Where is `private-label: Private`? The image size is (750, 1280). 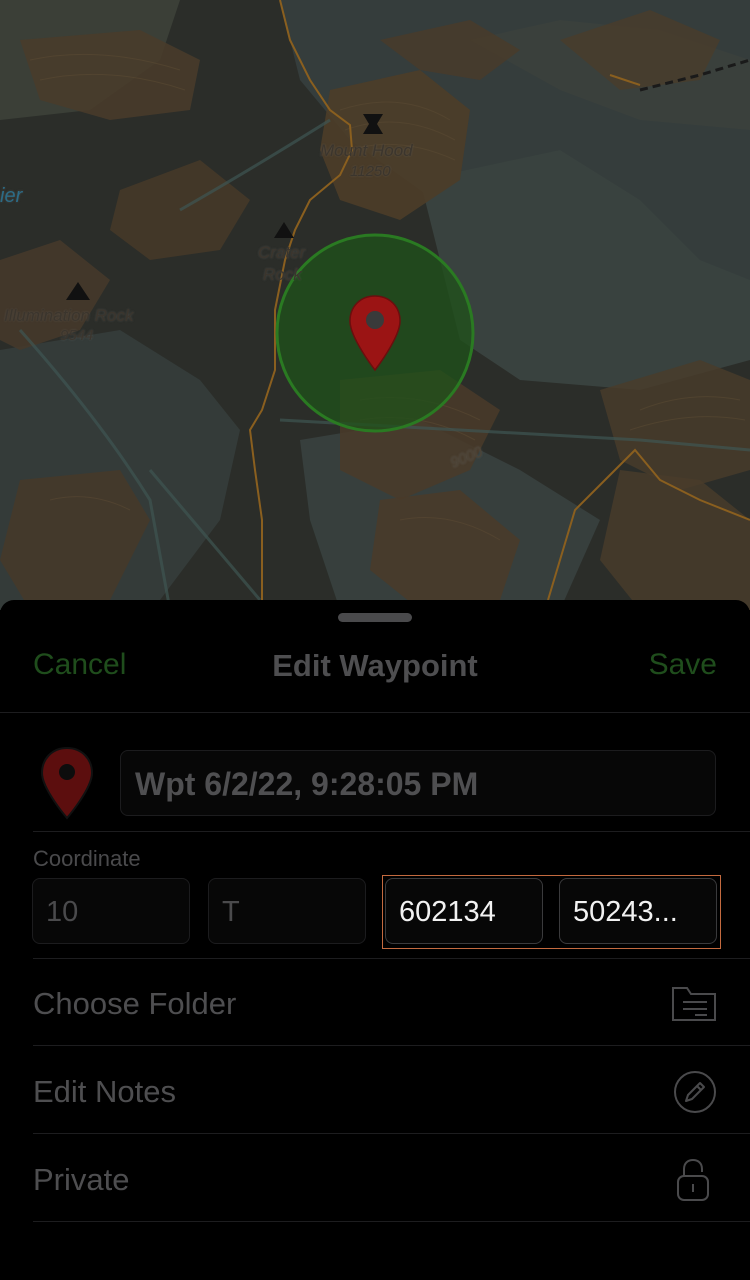 private-label: Private is located at coordinates (81, 1179).